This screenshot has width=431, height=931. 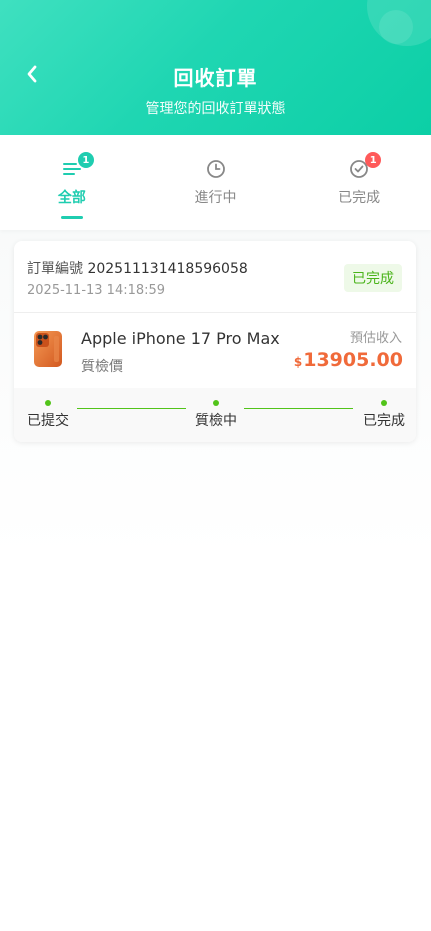 What do you see at coordinates (359, 182) in the screenshot?
I see `tab-completed: 1 已完成` at bounding box center [359, 182].